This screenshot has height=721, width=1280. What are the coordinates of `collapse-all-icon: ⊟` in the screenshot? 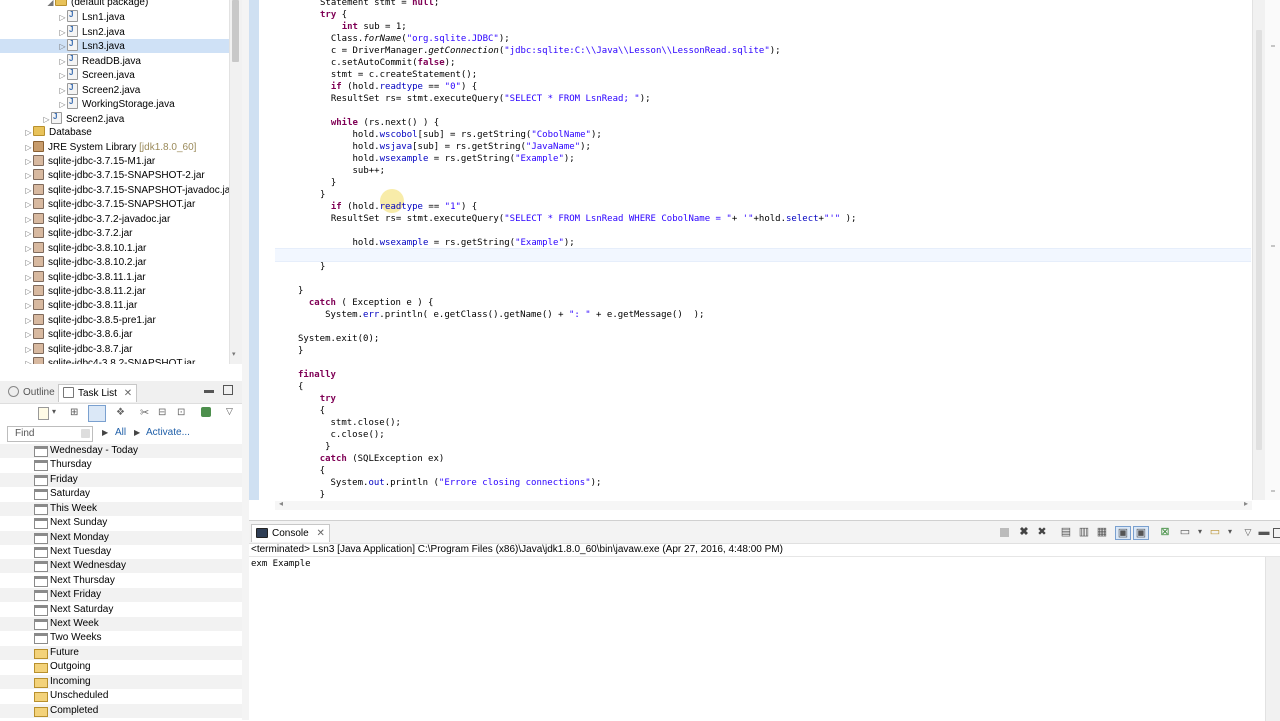 It's located at (162, 412).